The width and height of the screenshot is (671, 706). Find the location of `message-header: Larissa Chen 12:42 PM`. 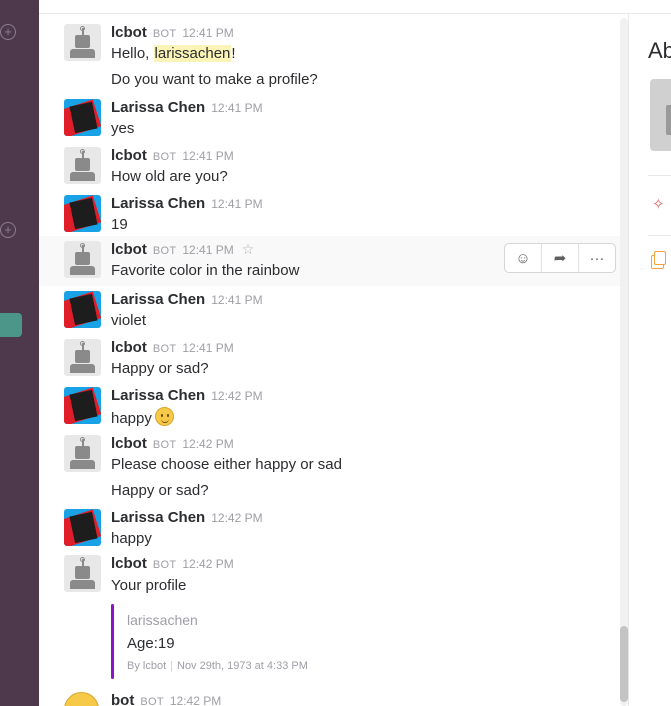

message-header: Larissa Chen 12:42 PM is located at coordinates (187, 517).